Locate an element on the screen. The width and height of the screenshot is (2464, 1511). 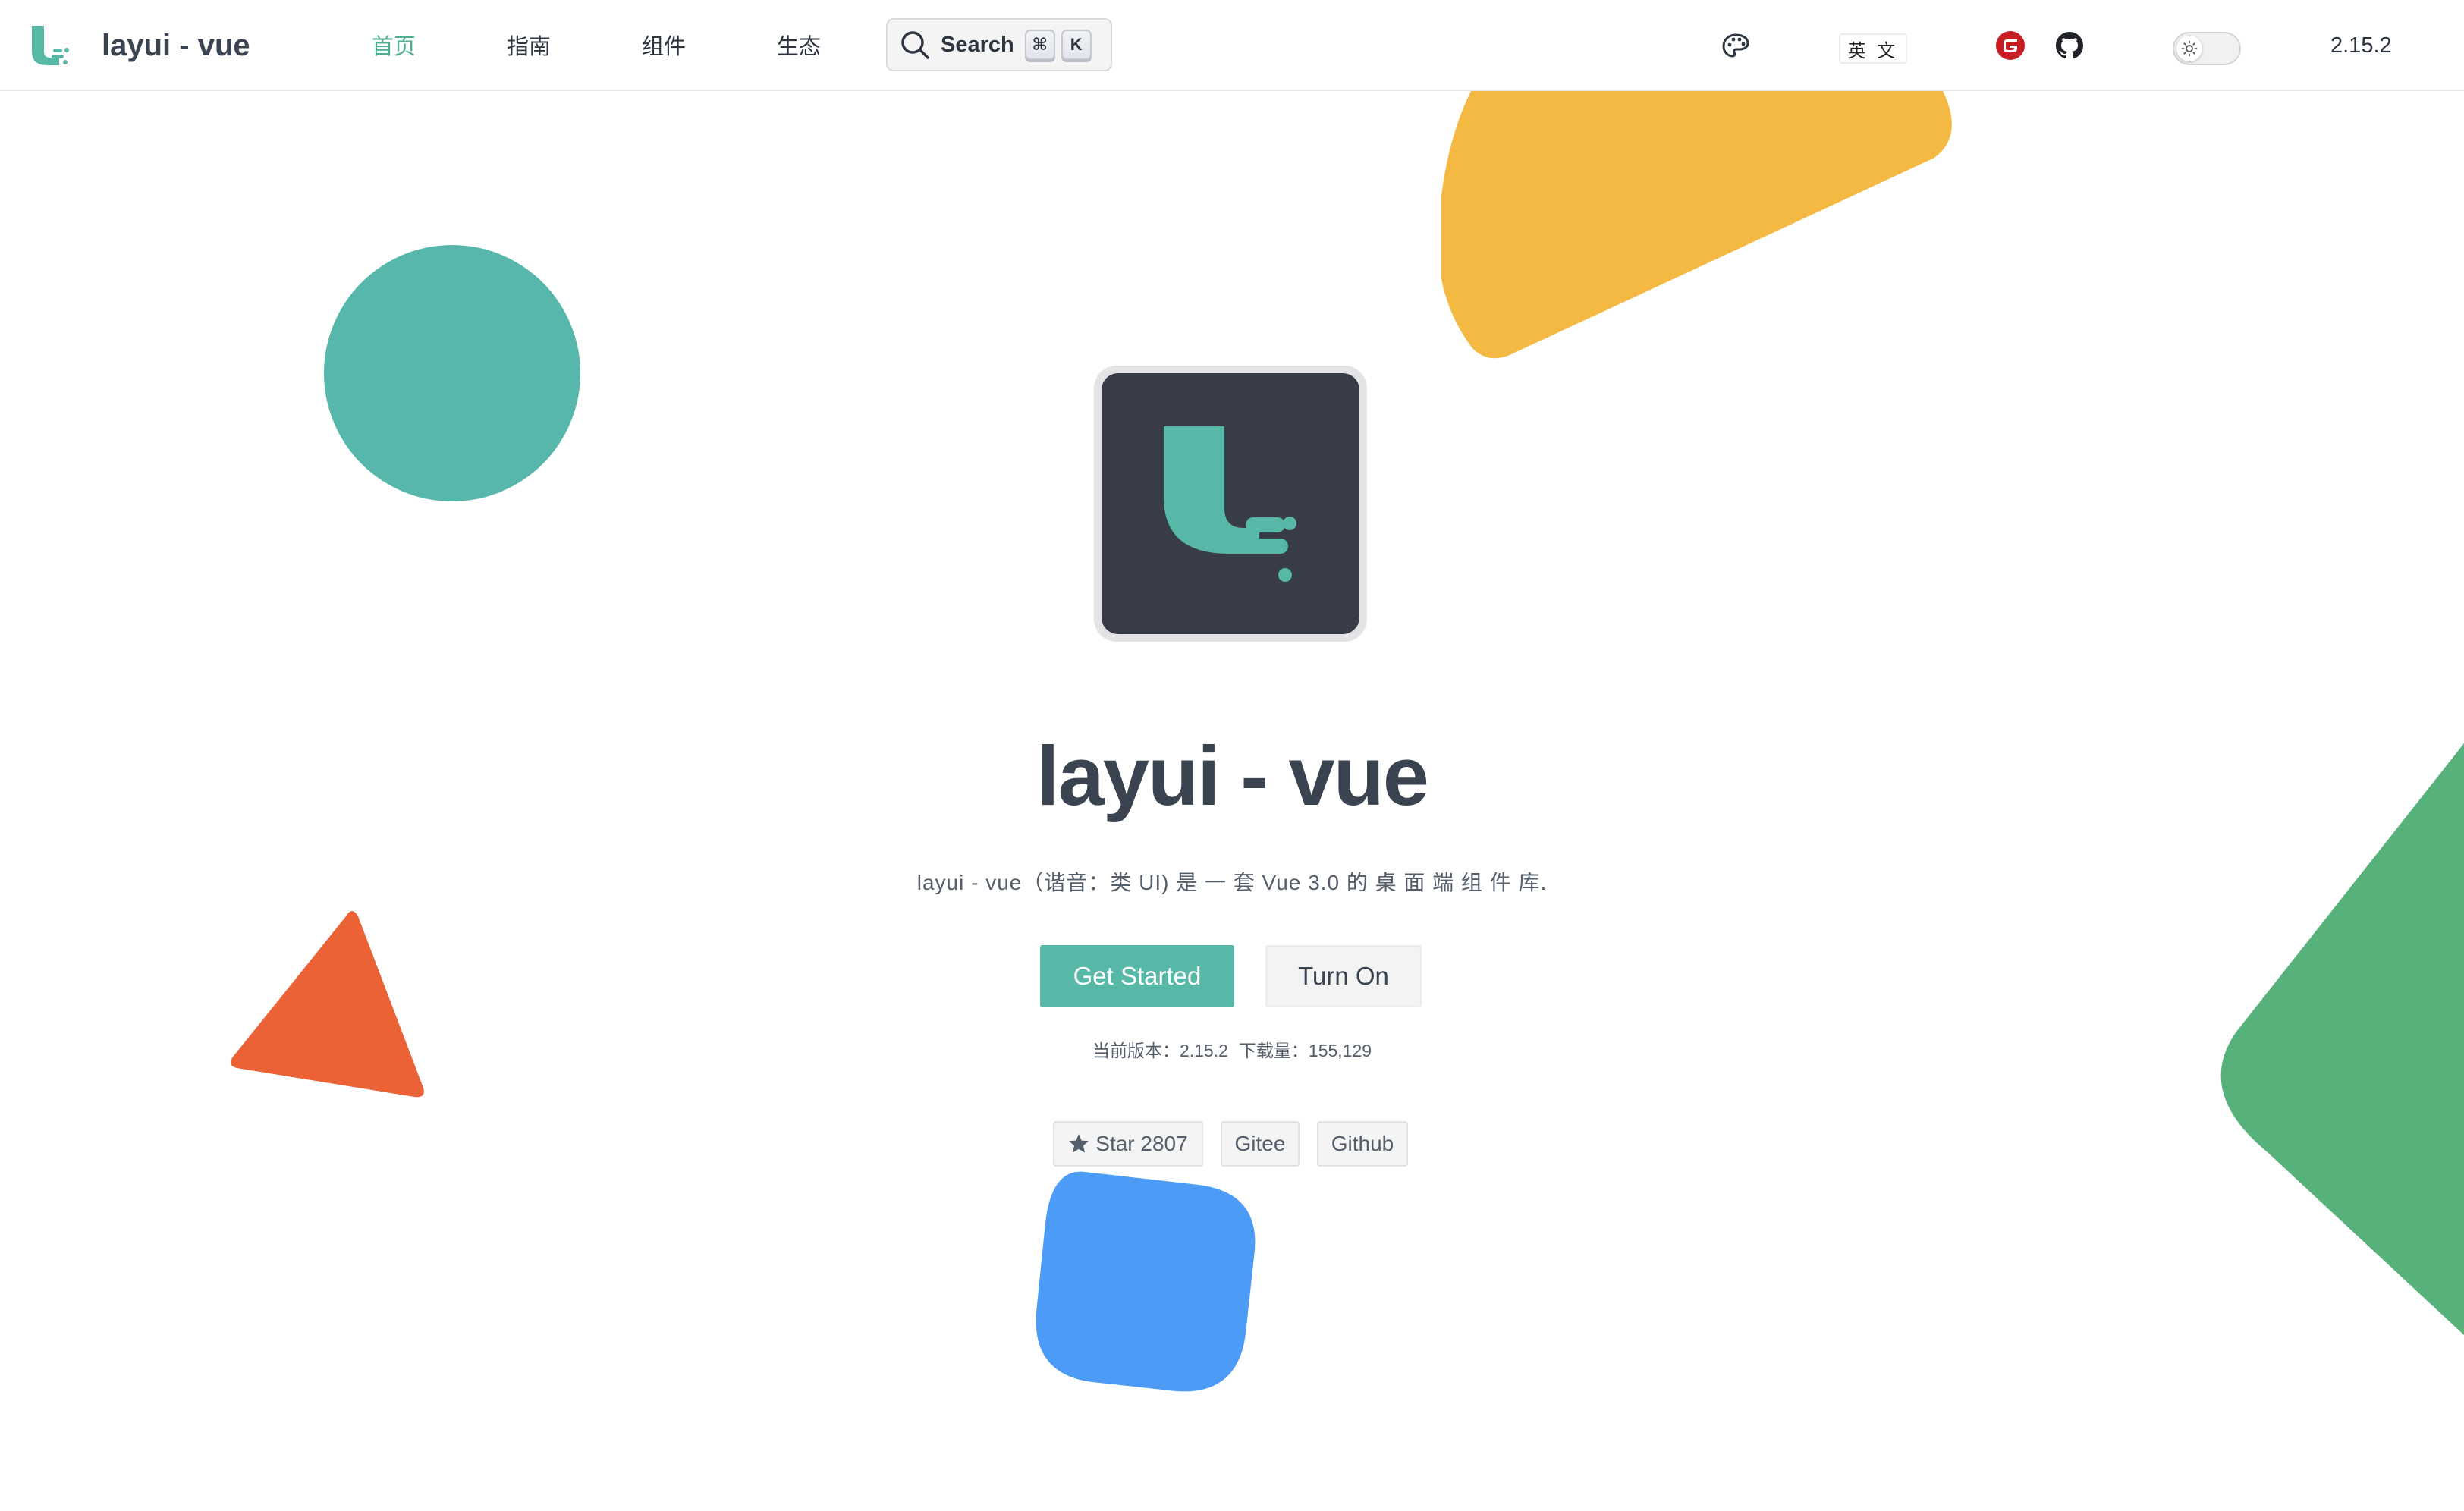
gitee-badge: Gitee is located at coordinates (1260, 1144).